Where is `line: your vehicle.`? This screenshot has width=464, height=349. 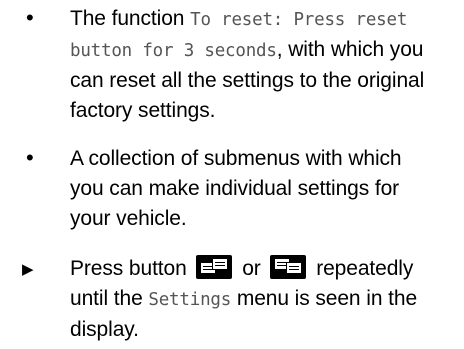 line: your vehicle. is located at coordinates (128, 218).